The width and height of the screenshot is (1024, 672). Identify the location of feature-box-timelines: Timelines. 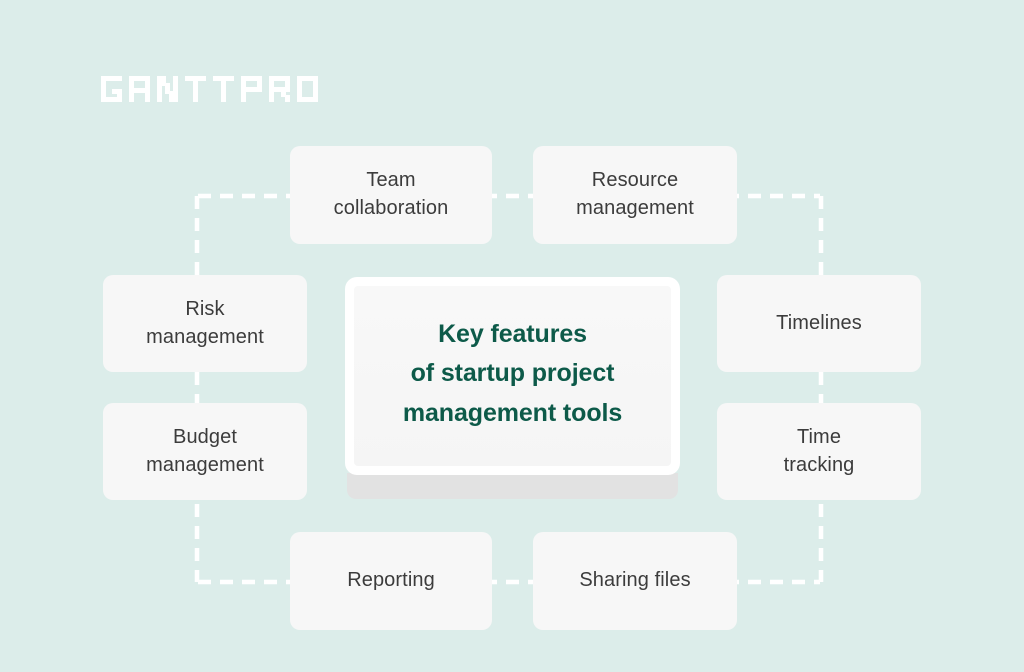
(819, 323).